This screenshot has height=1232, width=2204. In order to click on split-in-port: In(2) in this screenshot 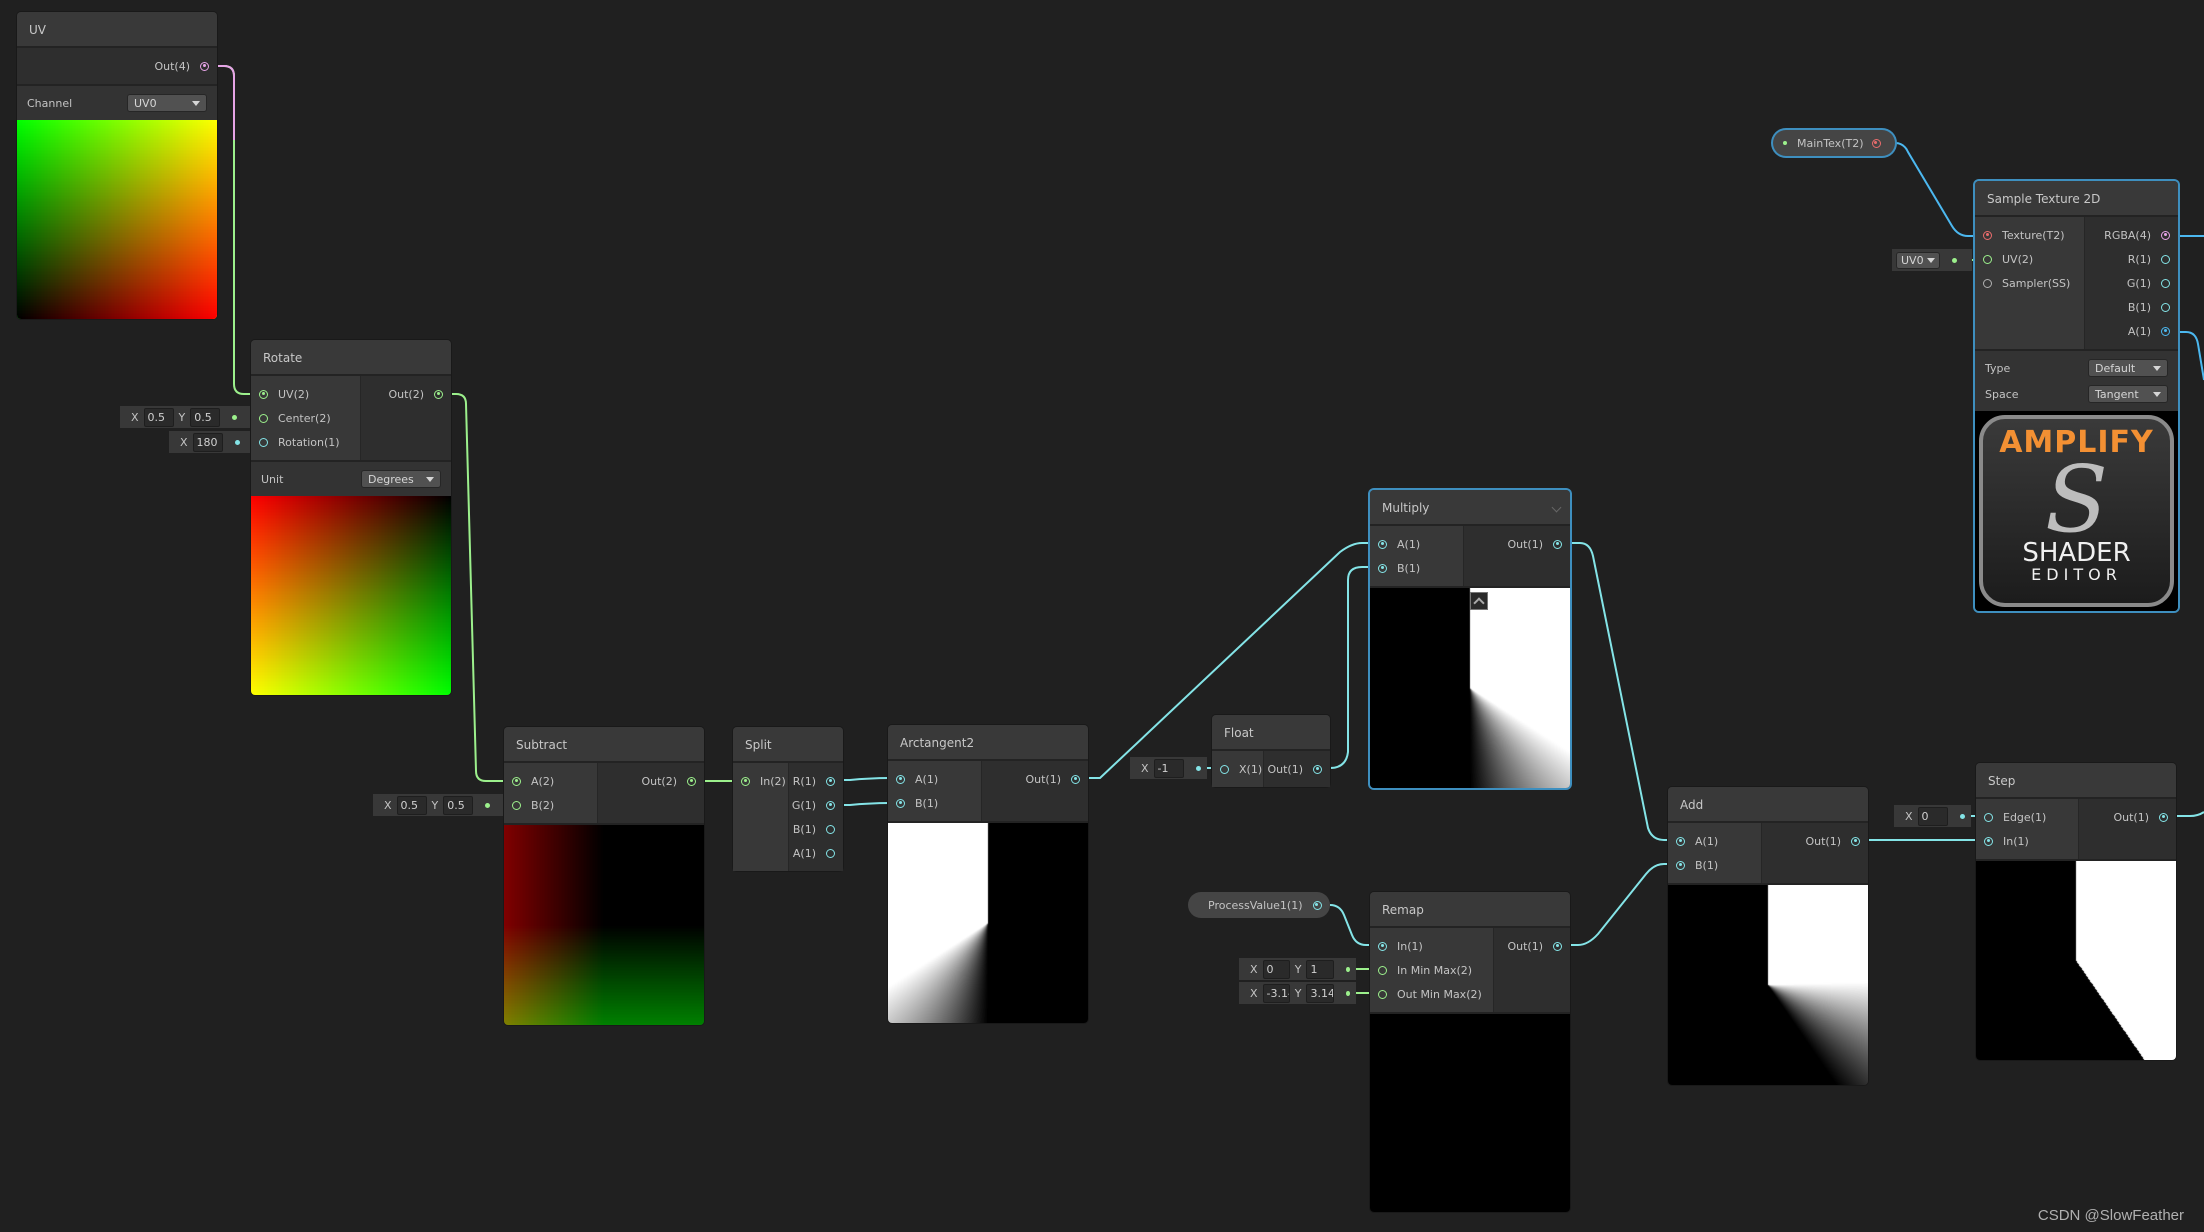, I will do `click(760, 781)`.